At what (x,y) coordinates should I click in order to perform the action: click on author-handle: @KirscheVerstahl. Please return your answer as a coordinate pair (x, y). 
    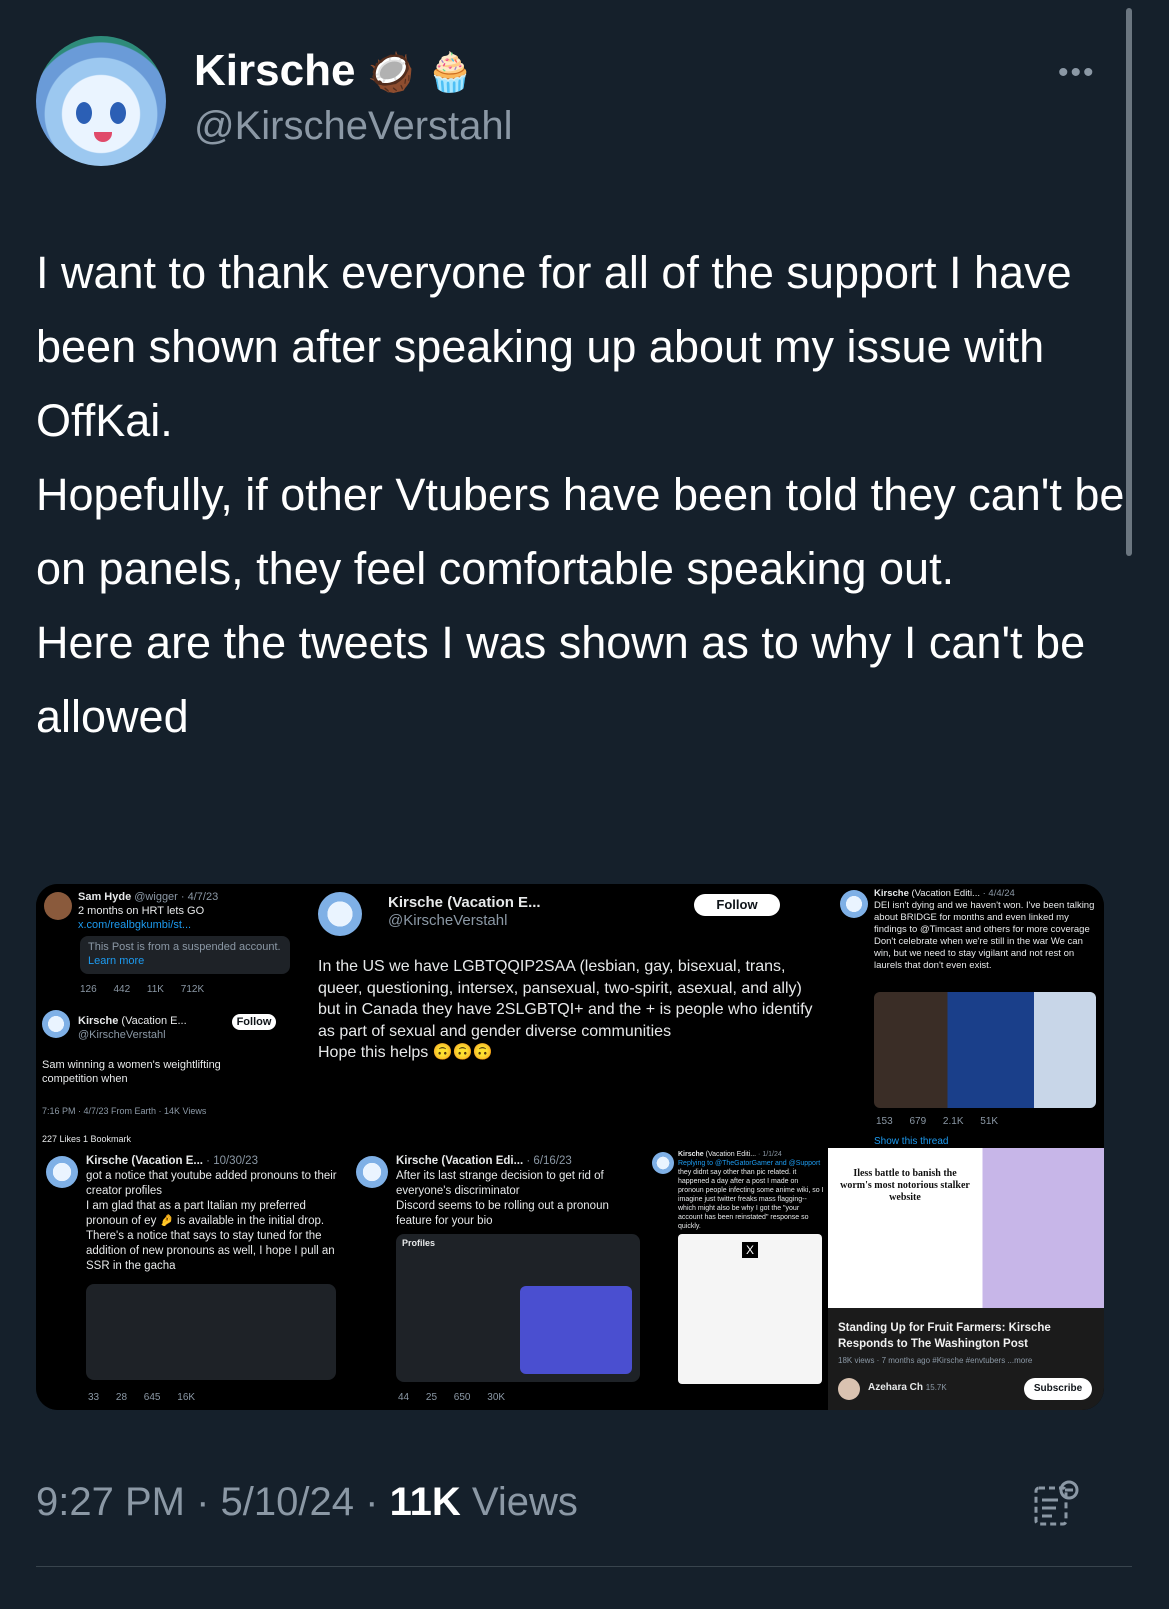
    Looking at the image, I should click on (353, 126).